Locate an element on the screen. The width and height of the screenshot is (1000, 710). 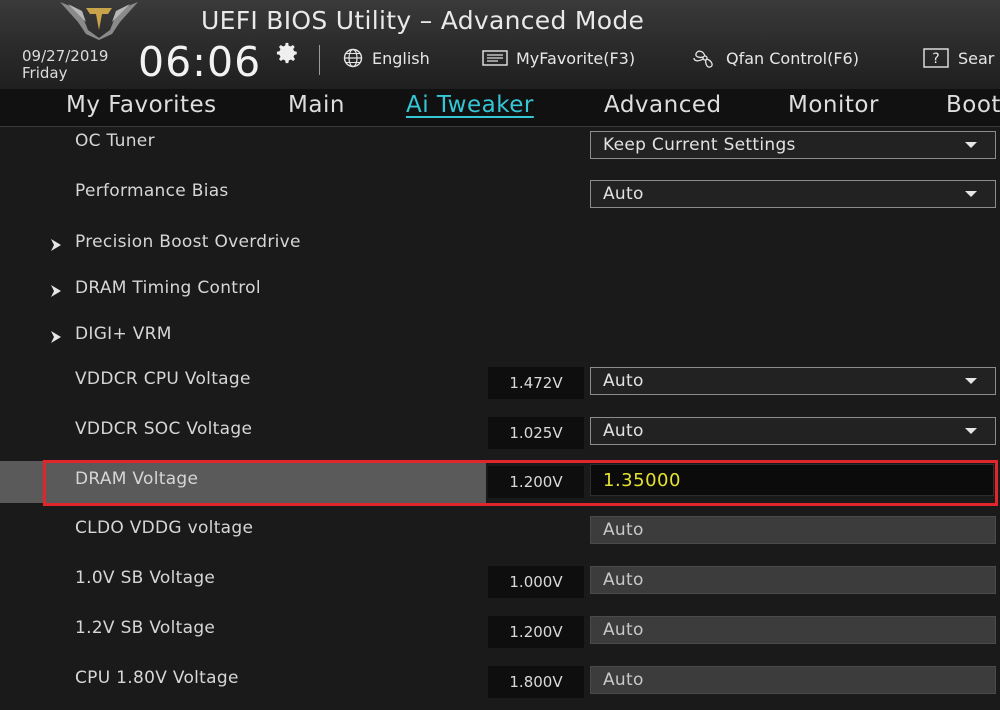
setting-row-cpu-1-80v-voltage: CPU 1.80V Voltage 1.800V Auto is located at coordinates (500, 686).